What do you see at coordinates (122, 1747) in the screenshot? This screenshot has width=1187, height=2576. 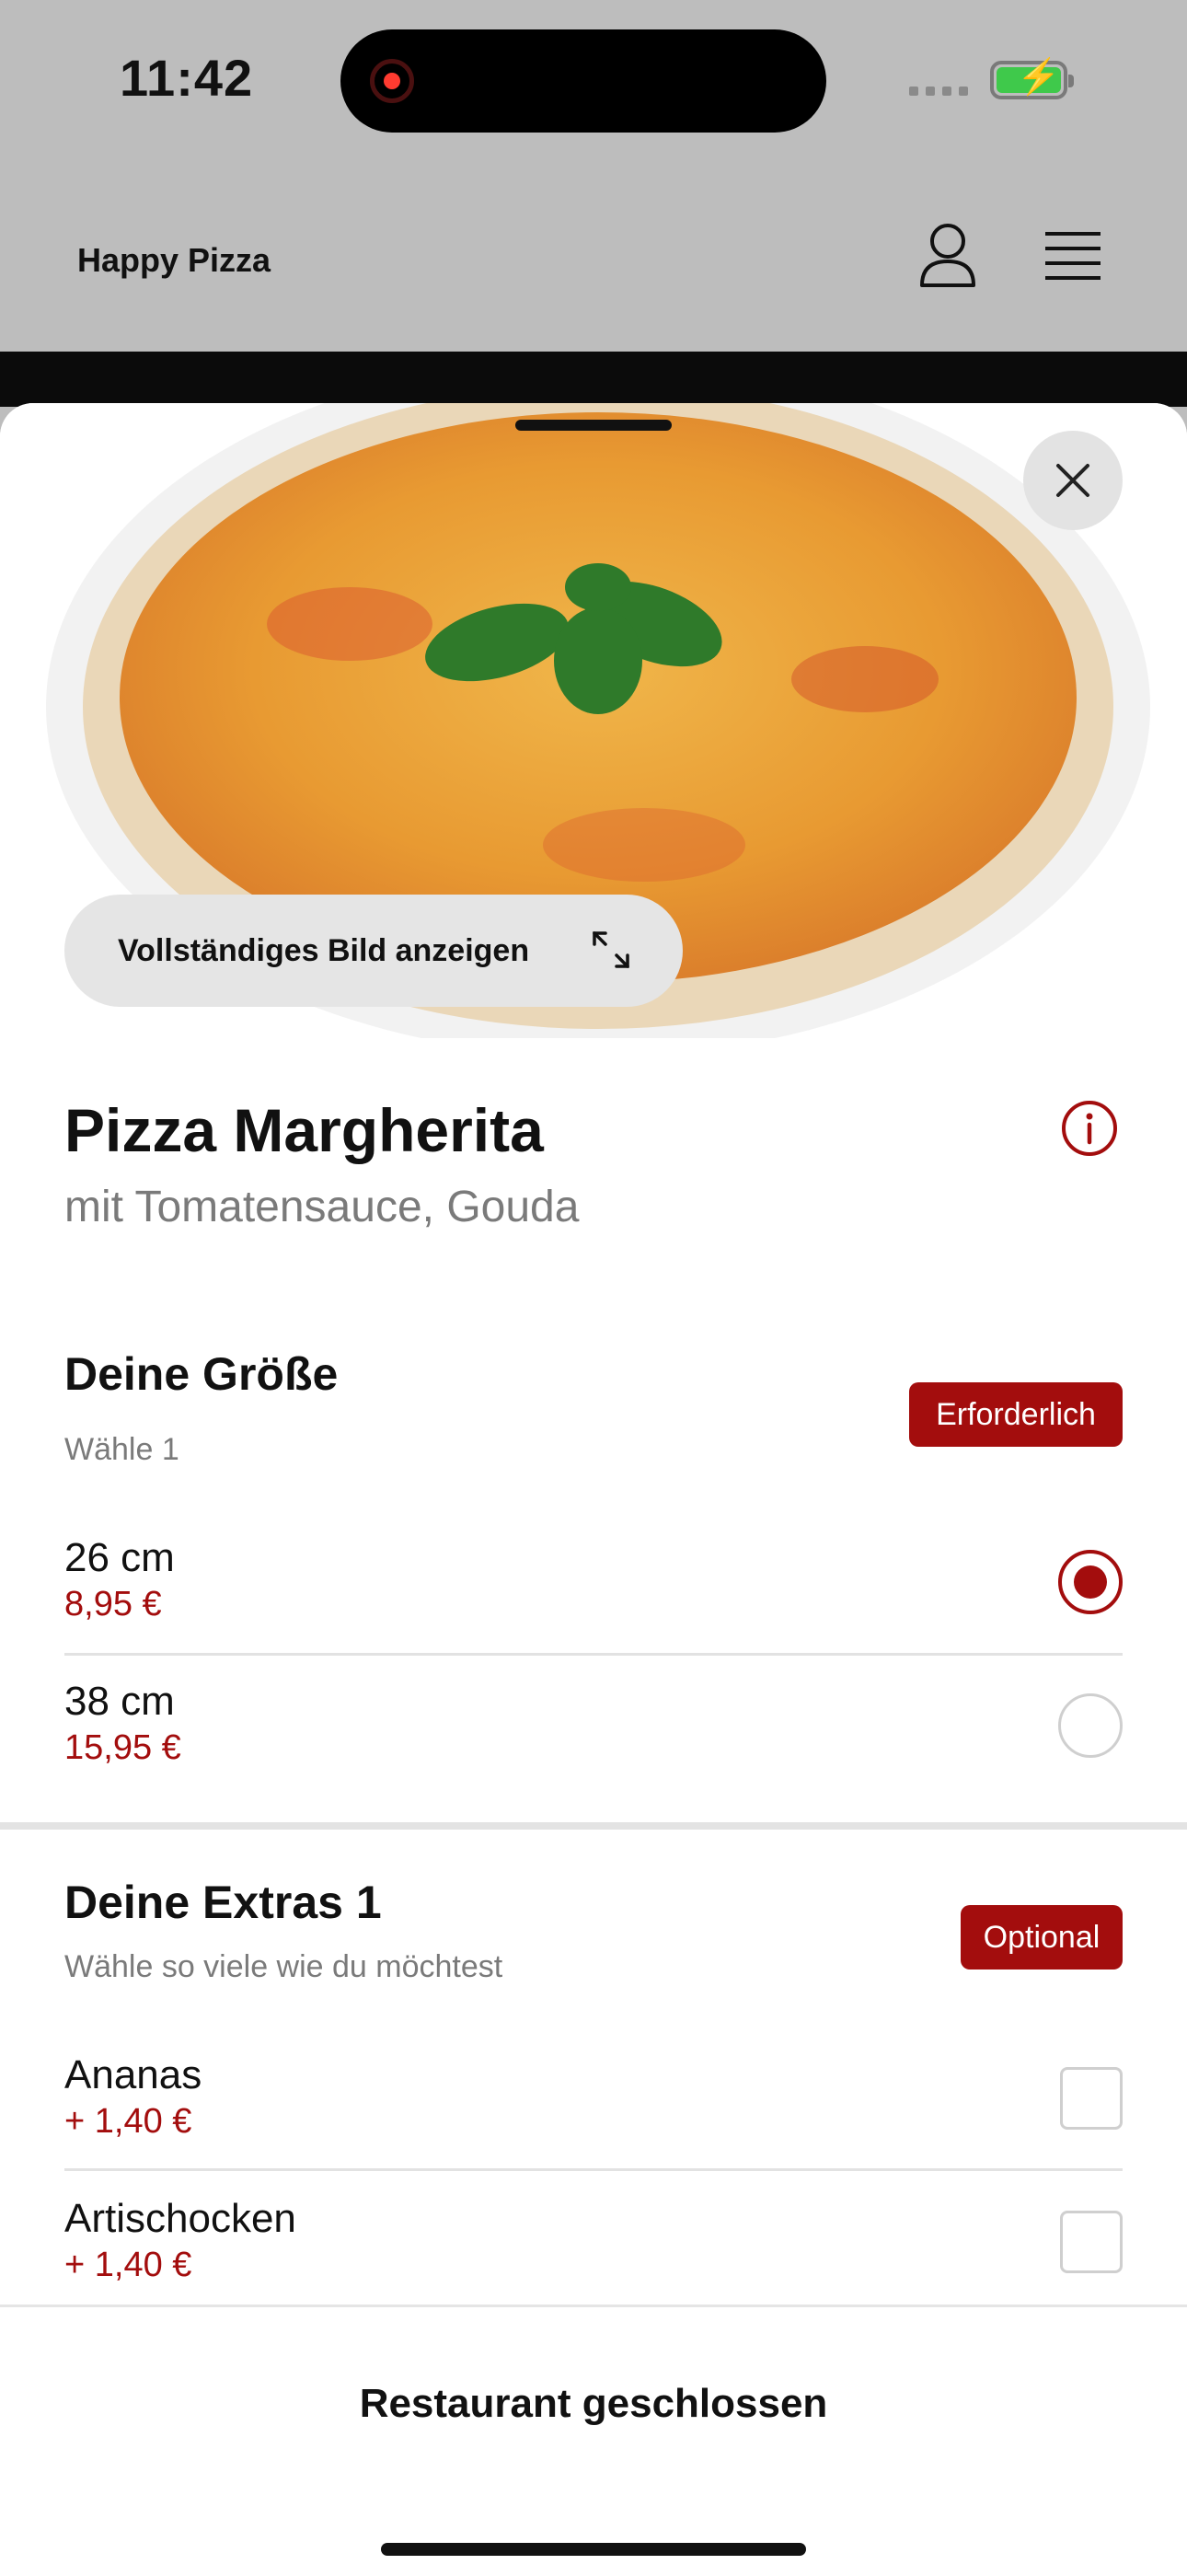 I see `option-price: 15,95 €` at bounding box center [122, 1747].